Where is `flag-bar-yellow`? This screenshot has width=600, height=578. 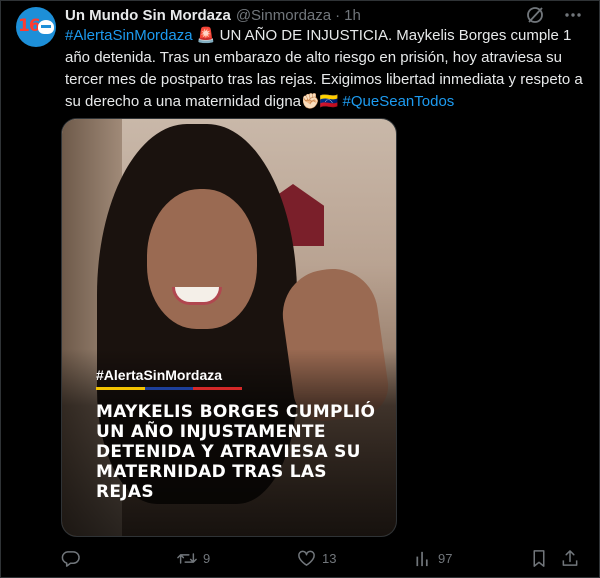 flag-bar-yellow is located at coordinates (120, 388).